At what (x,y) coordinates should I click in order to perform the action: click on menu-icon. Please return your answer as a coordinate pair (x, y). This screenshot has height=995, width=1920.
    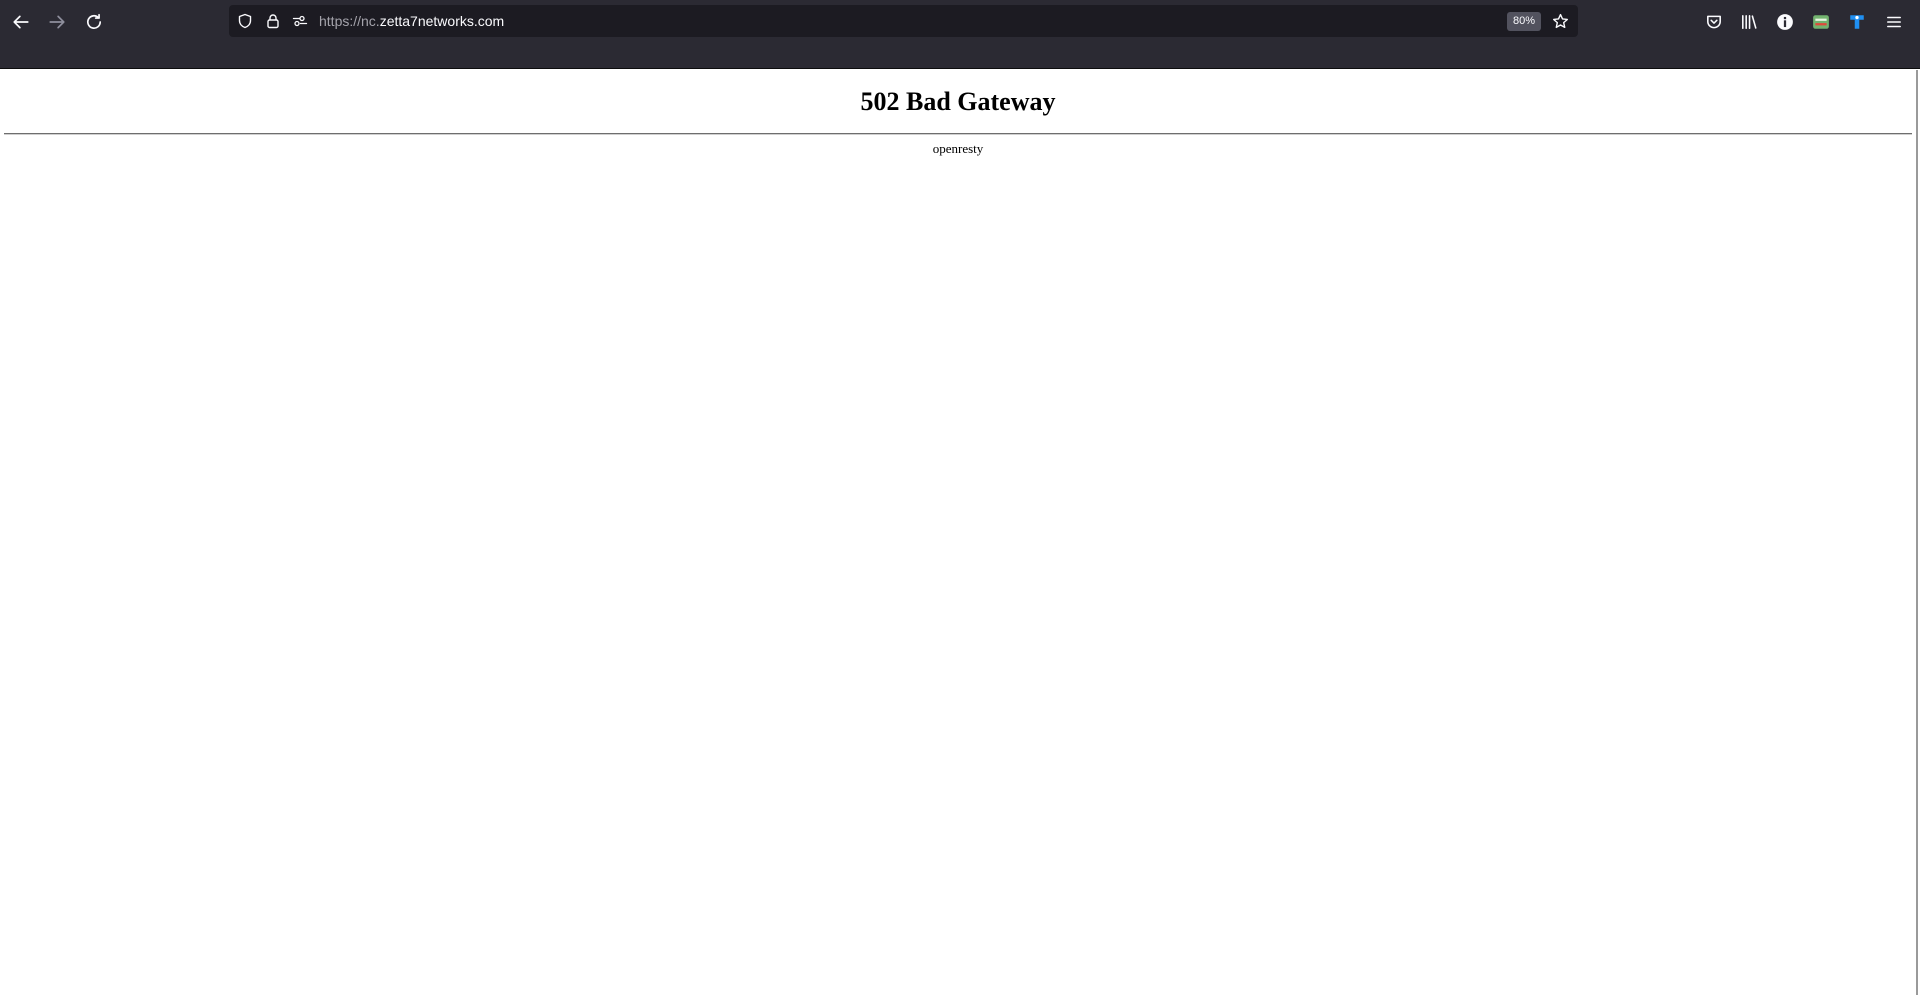
    Looking at the image, I should click on (1894, 22).